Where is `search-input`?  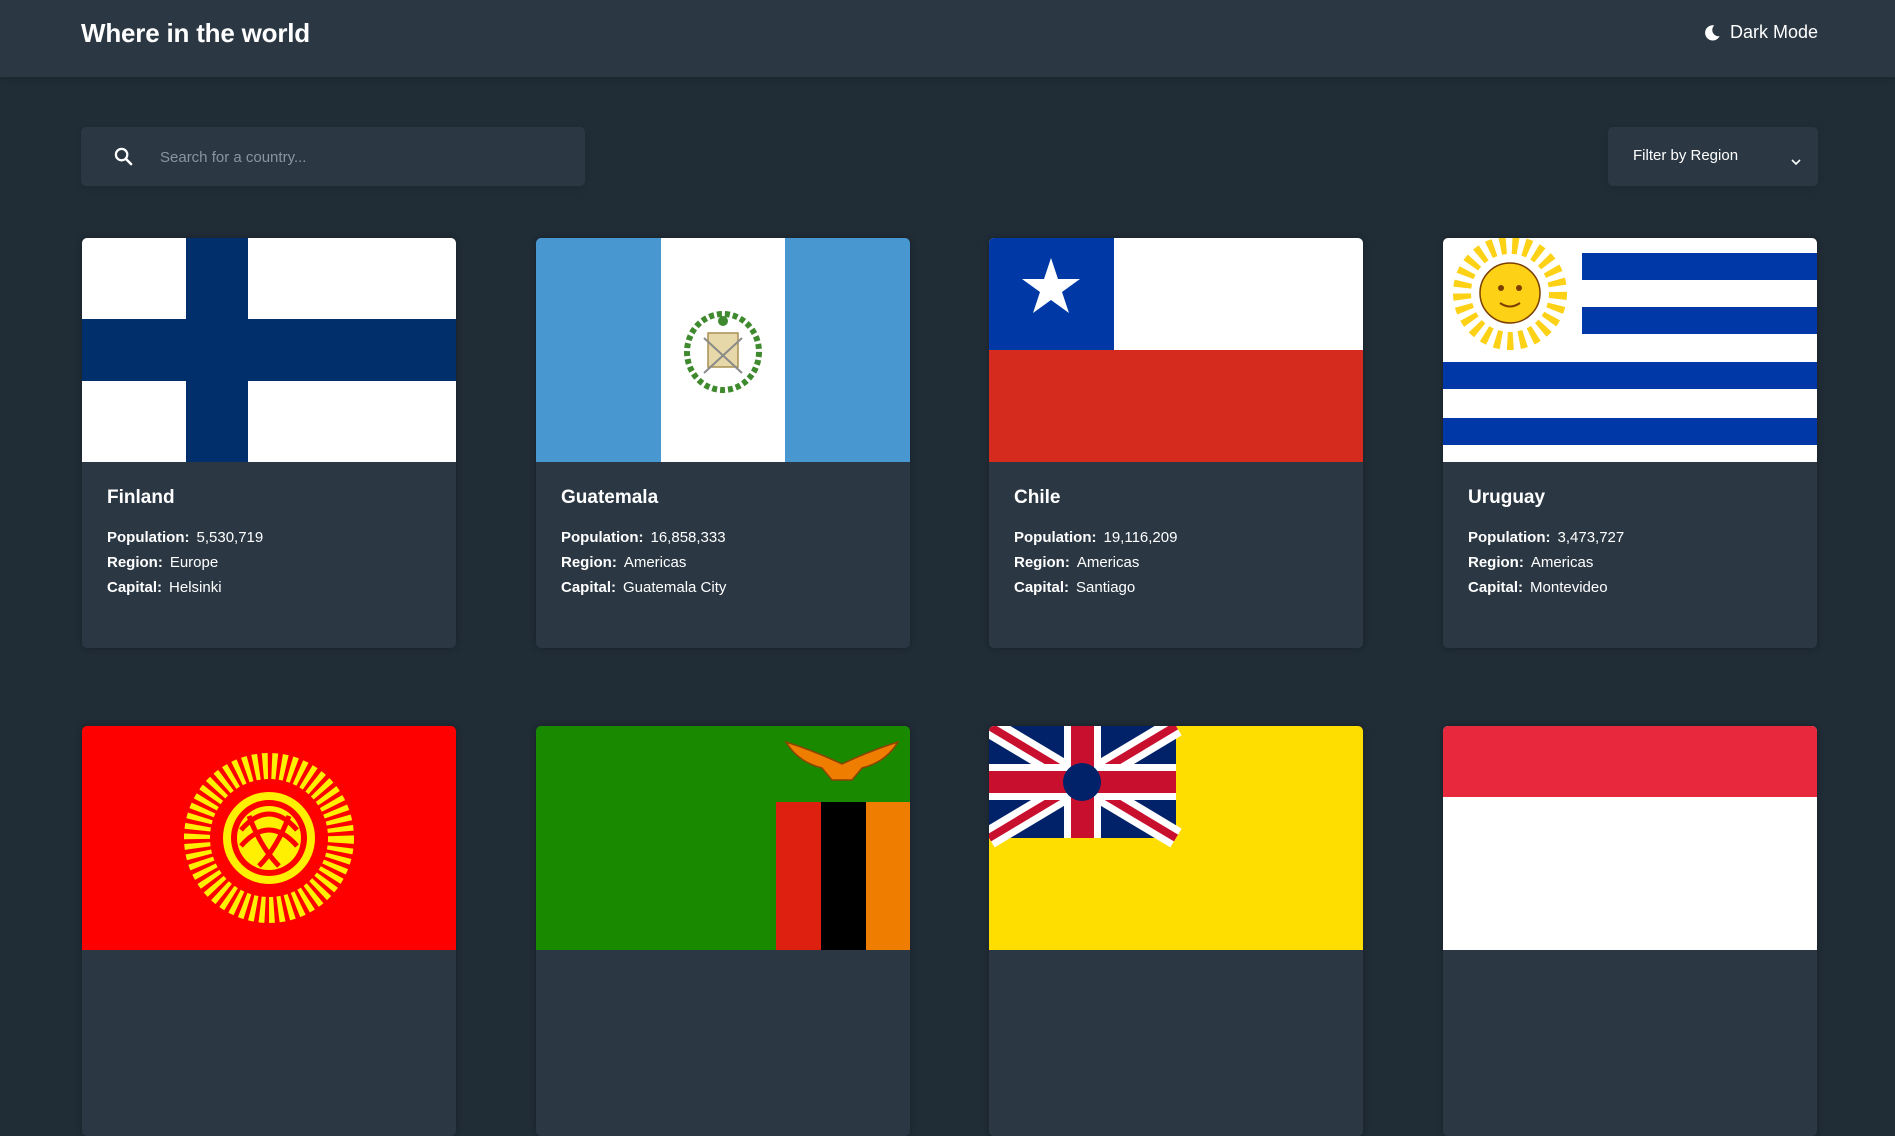
search-input is located at coordinates (365, 157).